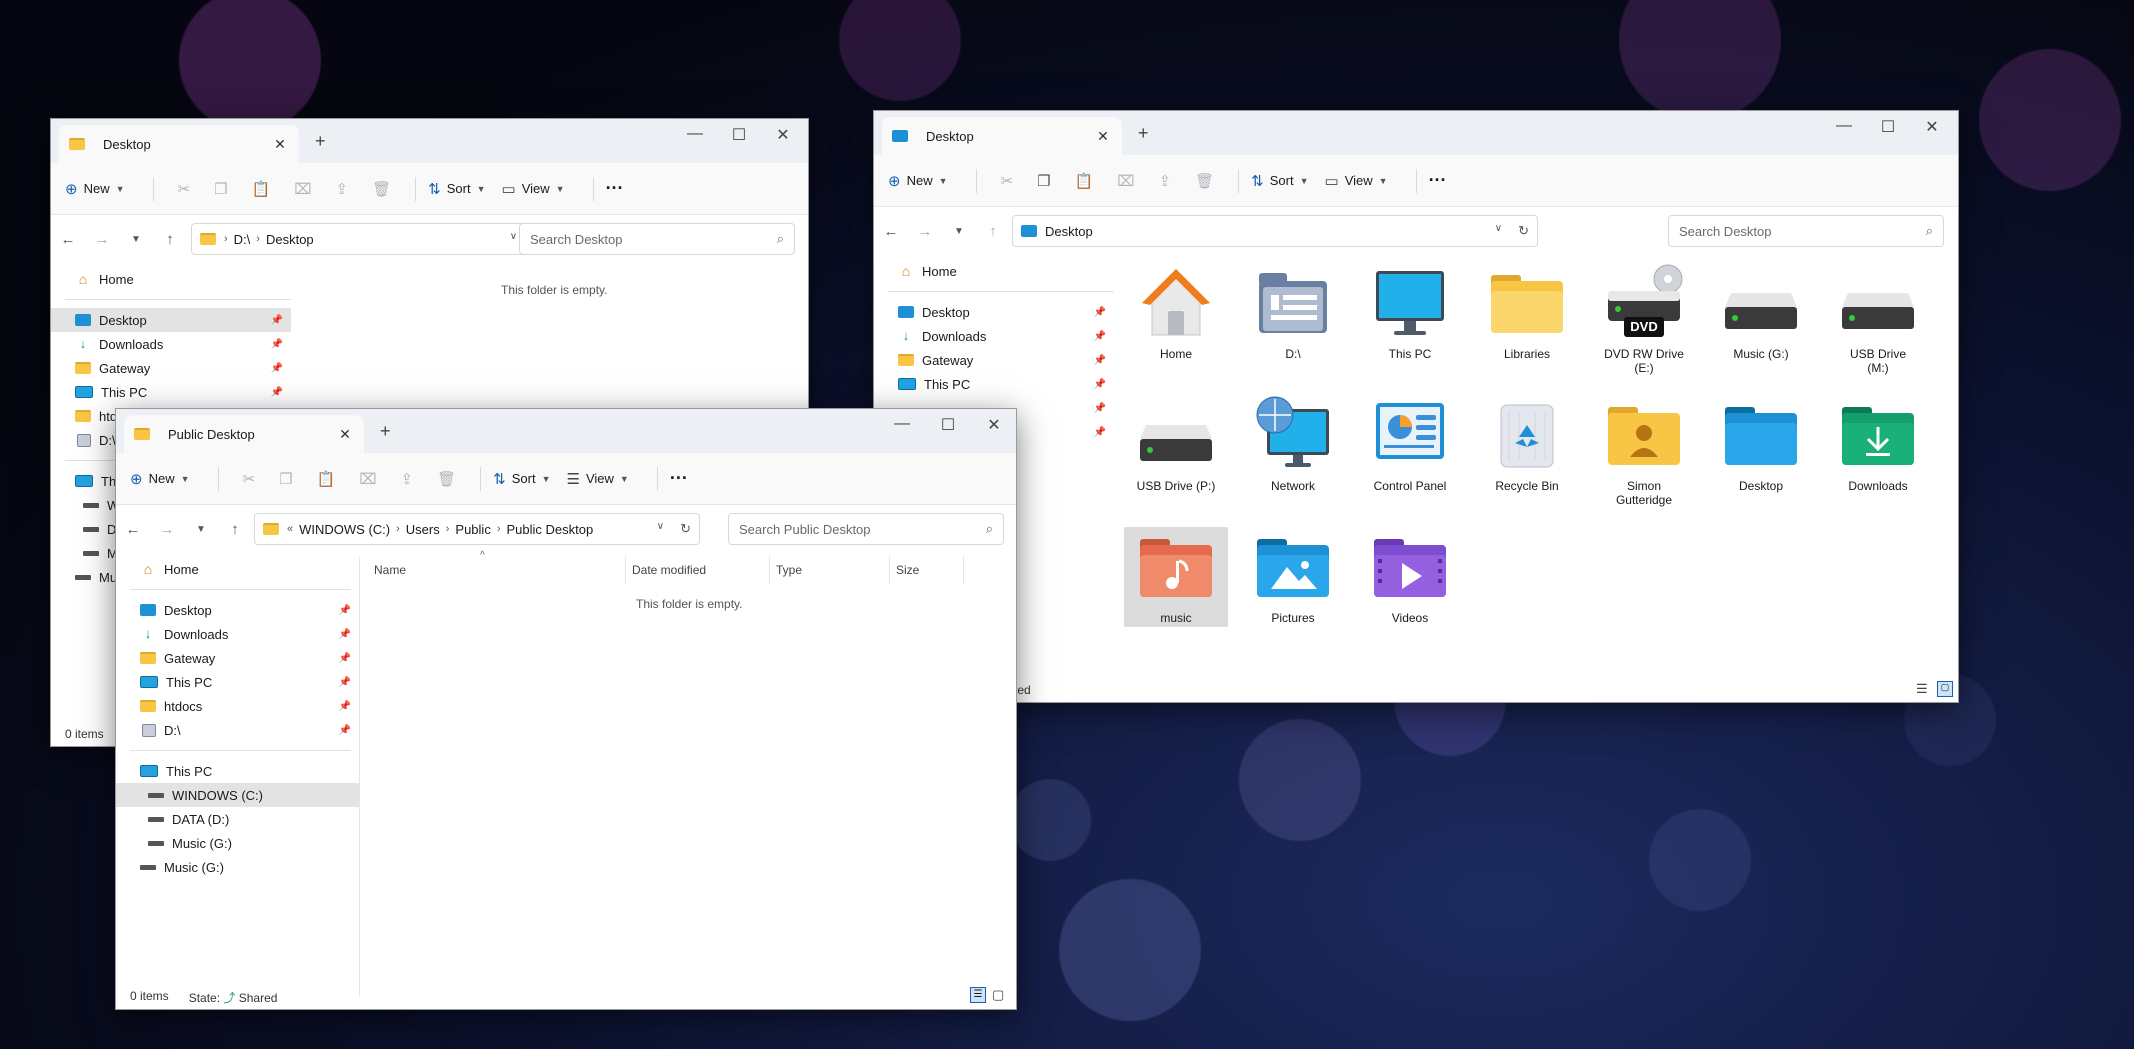  I want to click on new-tab-icon: +, so click(1143, 133).